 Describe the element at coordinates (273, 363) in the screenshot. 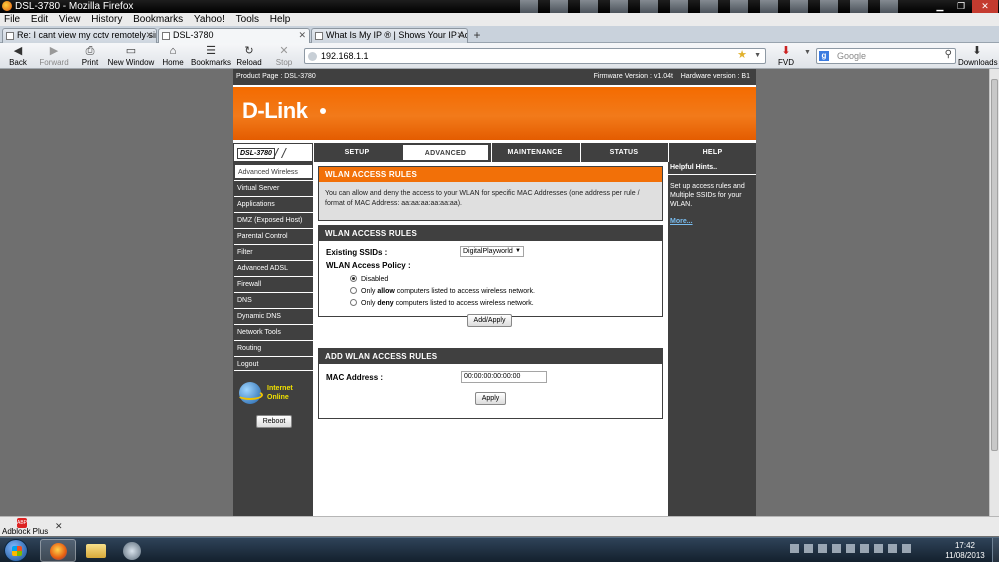

I see `sidebar-item-logout: Logout` at that location.